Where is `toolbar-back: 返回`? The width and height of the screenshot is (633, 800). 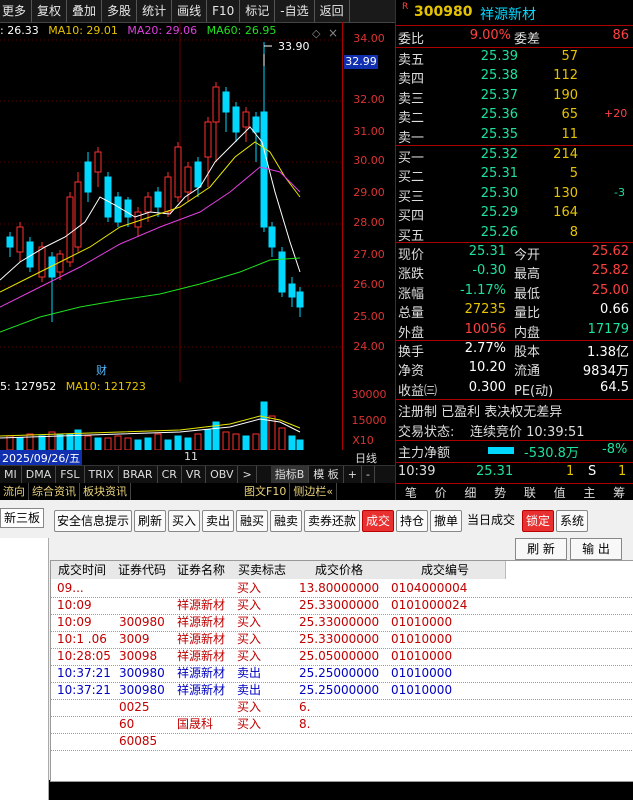 toolbar-back: 返回 is located at coordinates (332, 11).